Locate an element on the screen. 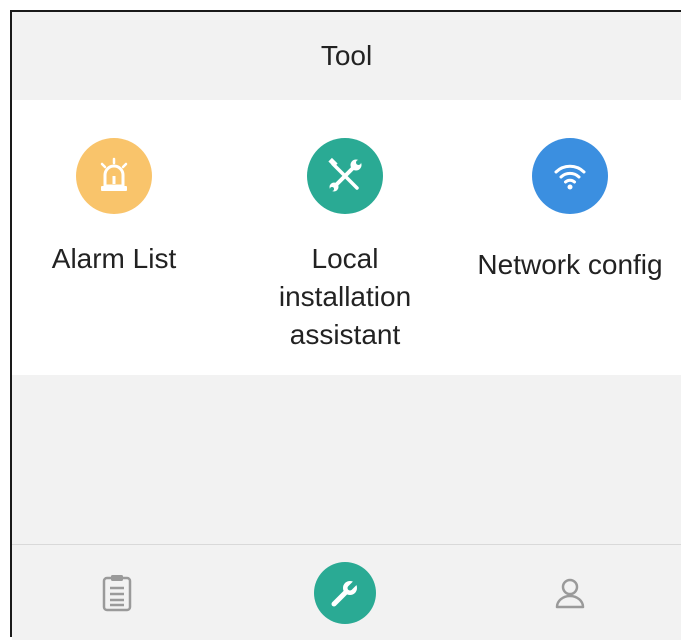 The width and height of the screenshot is (683, 640). tool-label: Network config is located at coordinates (570, 264).